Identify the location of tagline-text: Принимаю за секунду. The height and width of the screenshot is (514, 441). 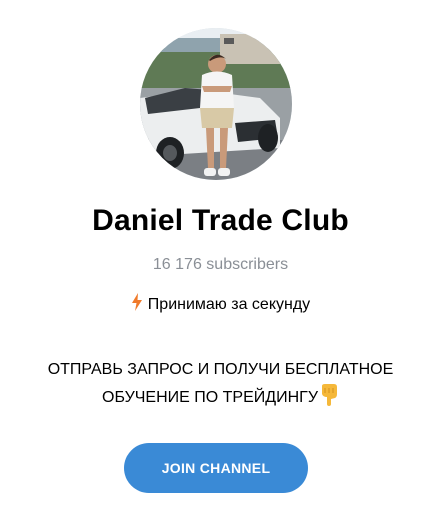
(229, 304).